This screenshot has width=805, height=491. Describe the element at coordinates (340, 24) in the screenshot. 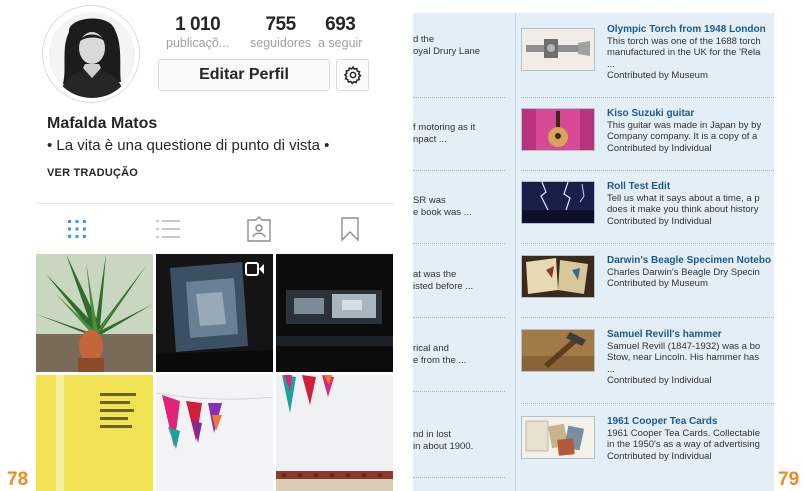

I see `following-count: 693` at that location.